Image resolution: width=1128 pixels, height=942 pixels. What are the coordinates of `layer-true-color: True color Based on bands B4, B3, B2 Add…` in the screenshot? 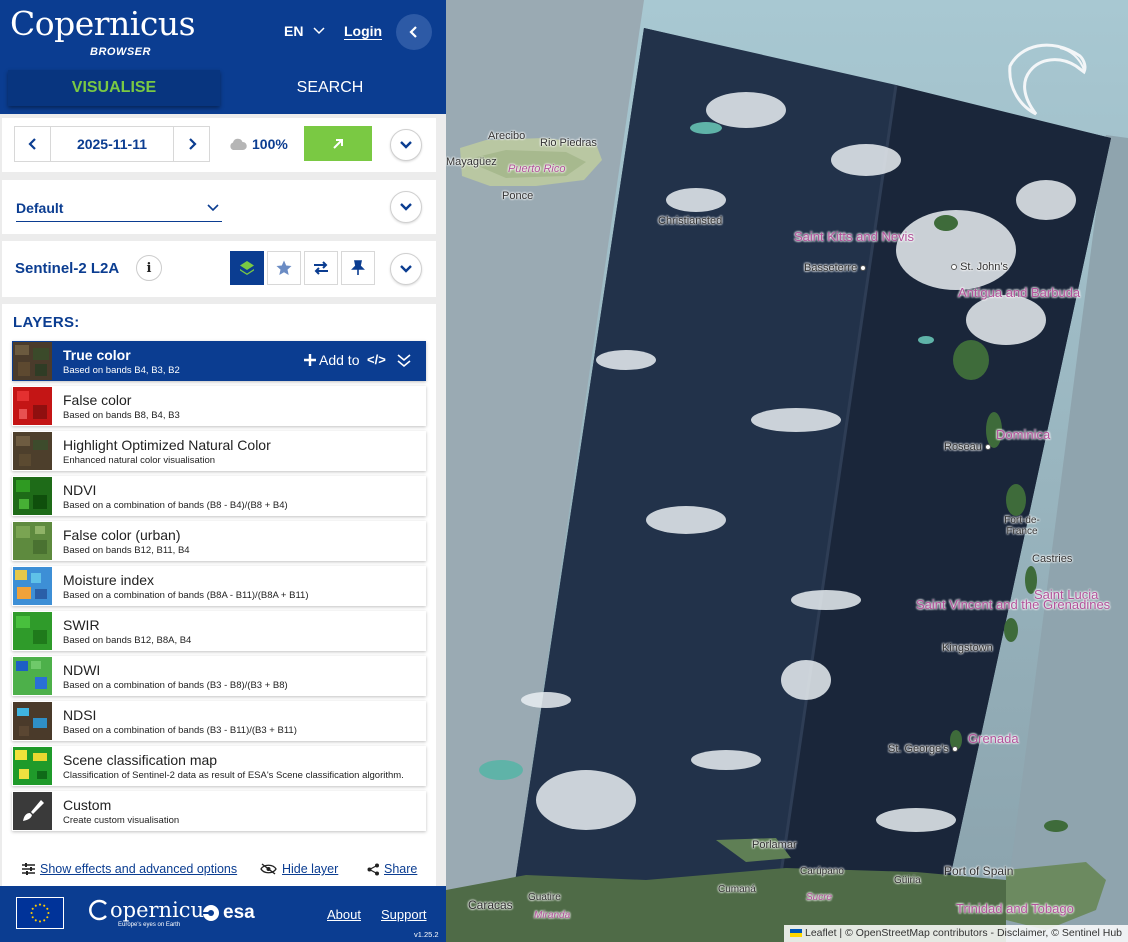 It's located at (219, 361).